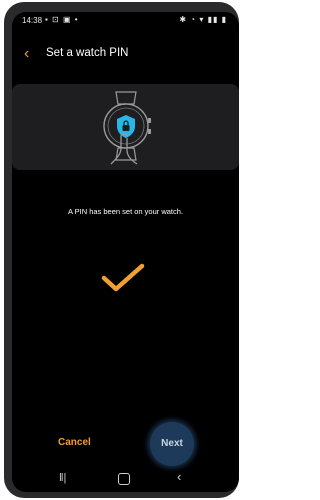 Image resolution: width=320 pixels, height=500 pixels. What do you see at coordinates (62, 478) in the screenshot?
I see `recent-apps-icon: ‖|` at bounding box center [62, 478].